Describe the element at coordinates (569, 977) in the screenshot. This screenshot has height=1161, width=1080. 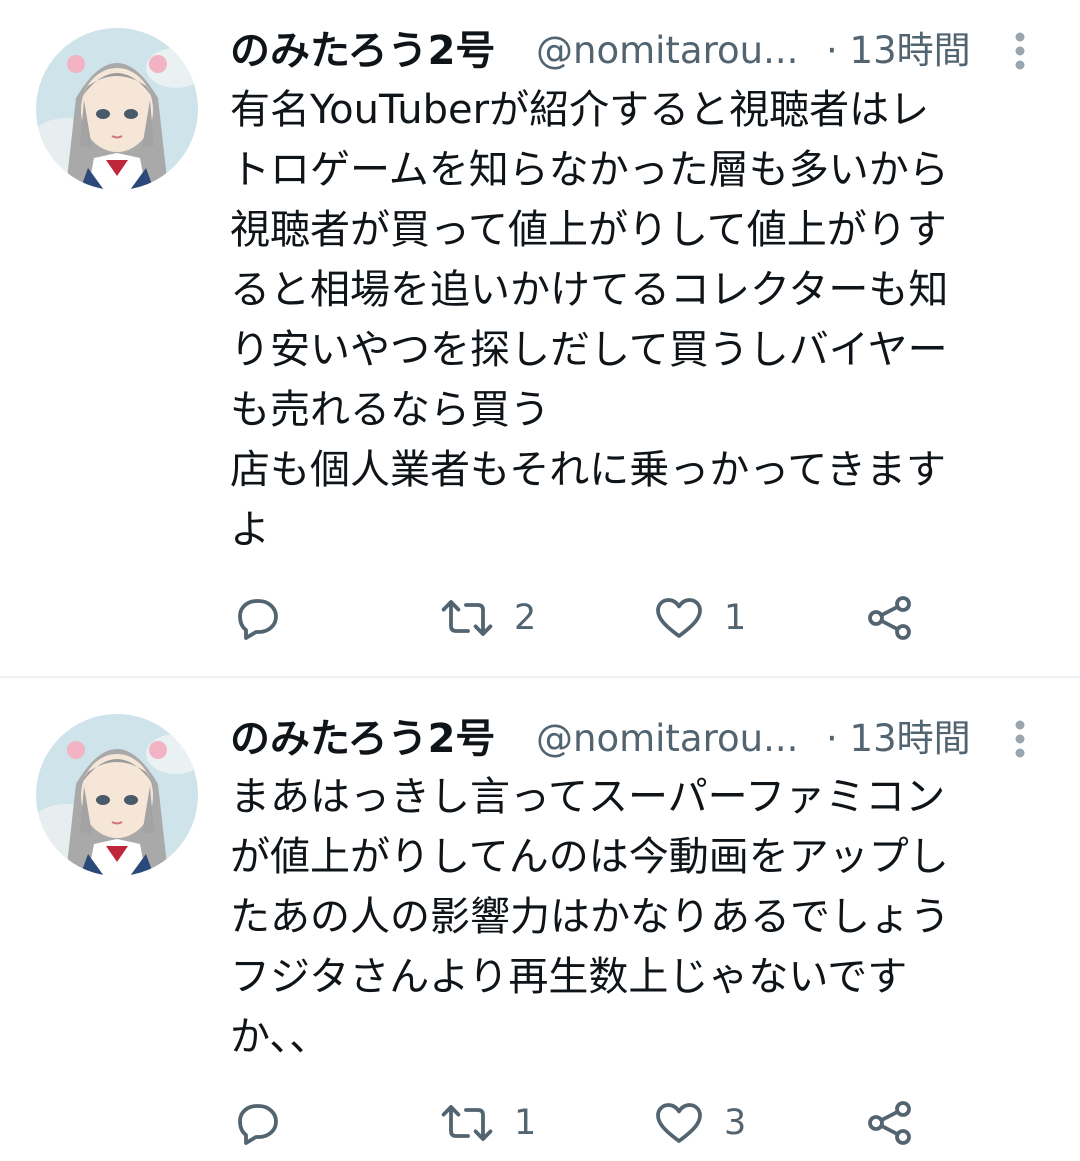
I see `tweet-text-line: フジタさんより再生数上じゃないです` at that location.